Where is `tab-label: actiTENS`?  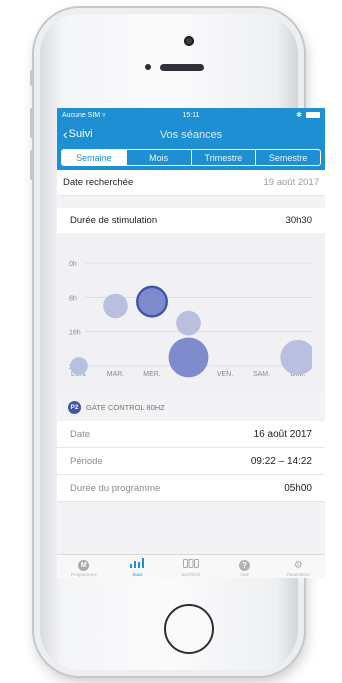 tab-label: actiTENS is located at coordinates (191, 574).